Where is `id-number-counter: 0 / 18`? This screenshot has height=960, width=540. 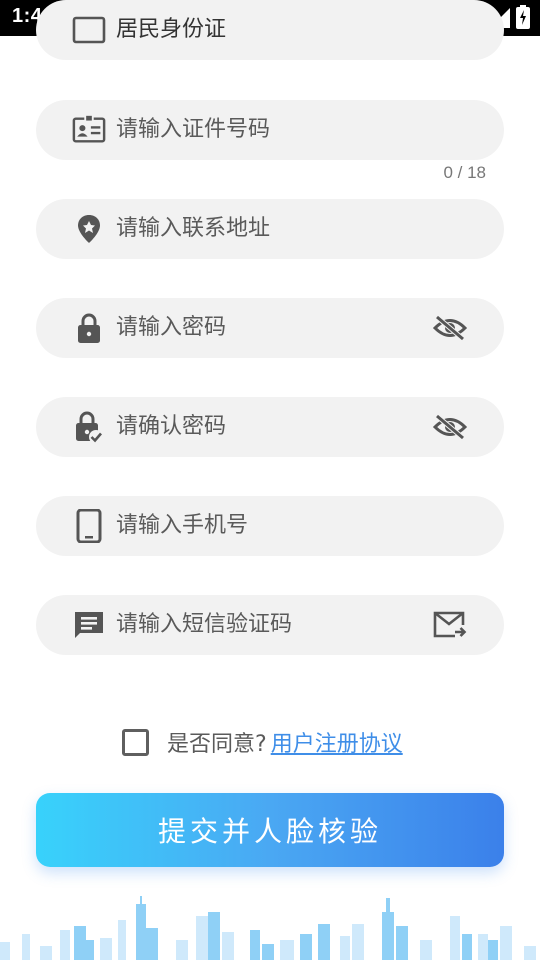
id-number-counter: 0 / 18 is located at coordinates (464, 172).